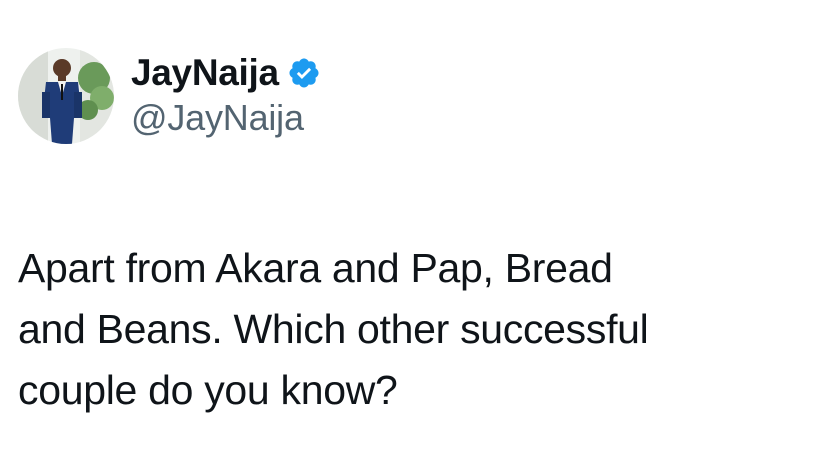  What do you see at coordinates (205, 73) in the screenshot?
I see `display-name: JayNaija` at bounding box center [205, 73].